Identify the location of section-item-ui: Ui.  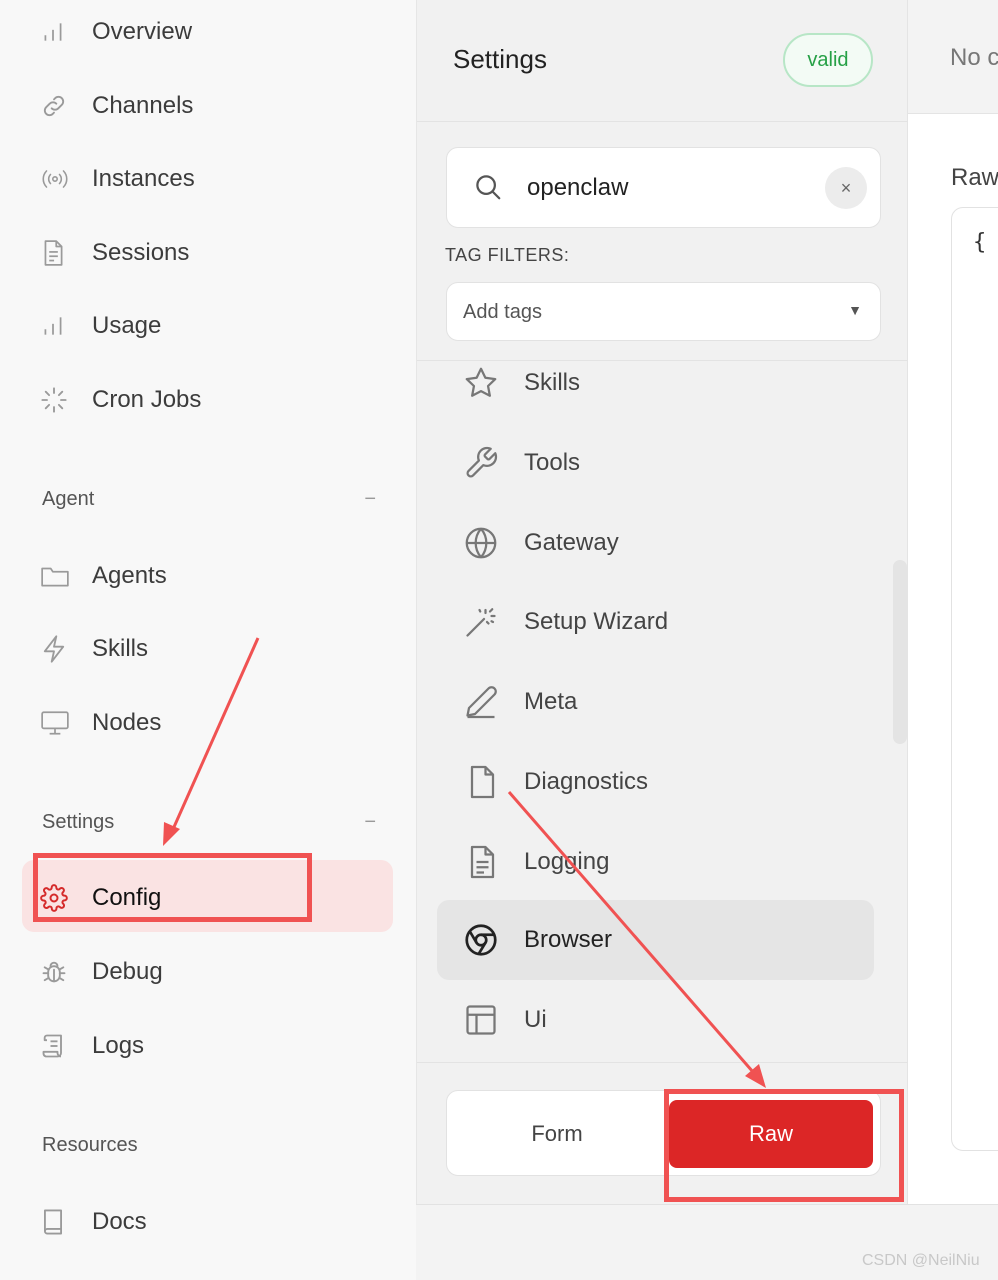
(655, 1020).